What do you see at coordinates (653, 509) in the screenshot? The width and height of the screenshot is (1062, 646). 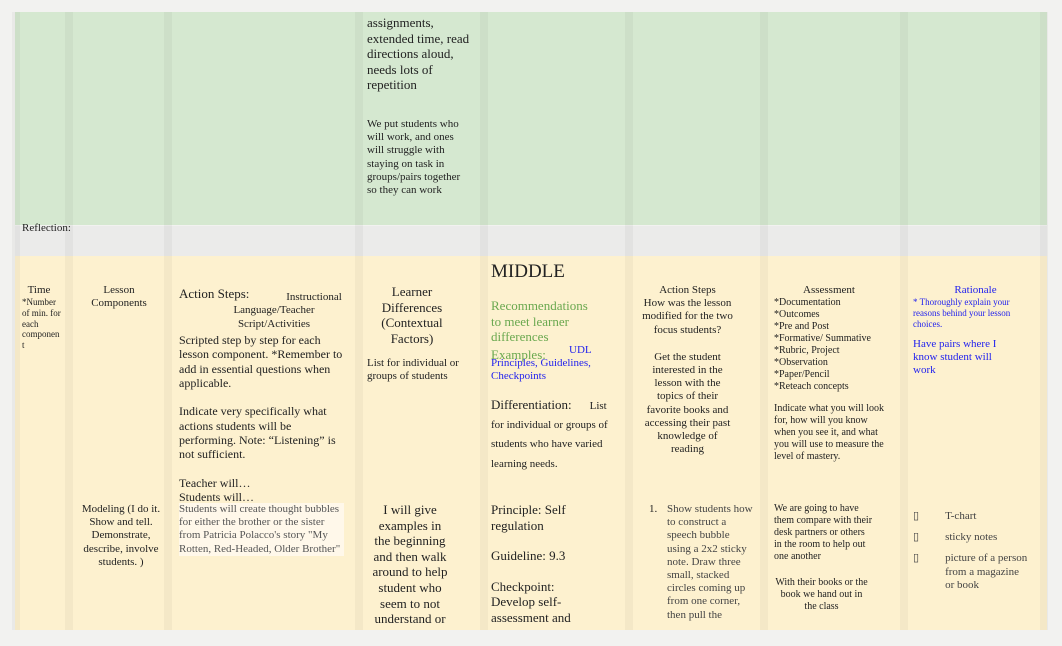 I see `row-step-number: 1.` at bounding box center [653, 509].